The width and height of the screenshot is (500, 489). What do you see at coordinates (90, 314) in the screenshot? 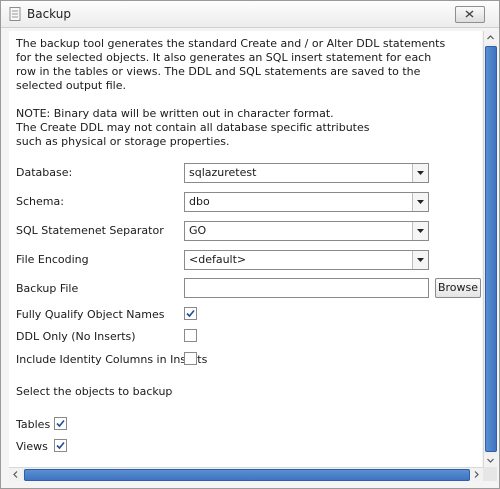
I see `fully-qualify-label: Fully Qualify Object Names` at bounding box center [90, 314].